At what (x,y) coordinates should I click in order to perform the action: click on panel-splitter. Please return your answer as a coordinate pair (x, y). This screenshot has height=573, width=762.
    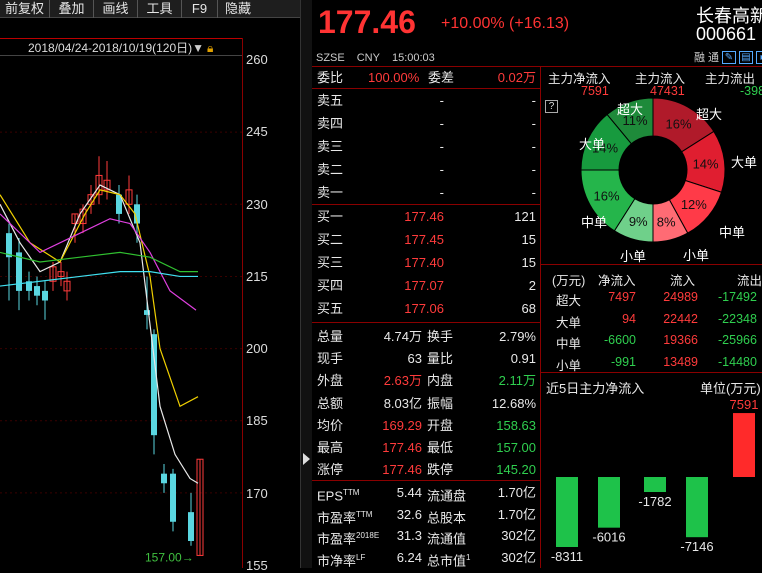
    Looking at the image, I should click on (306, 284).